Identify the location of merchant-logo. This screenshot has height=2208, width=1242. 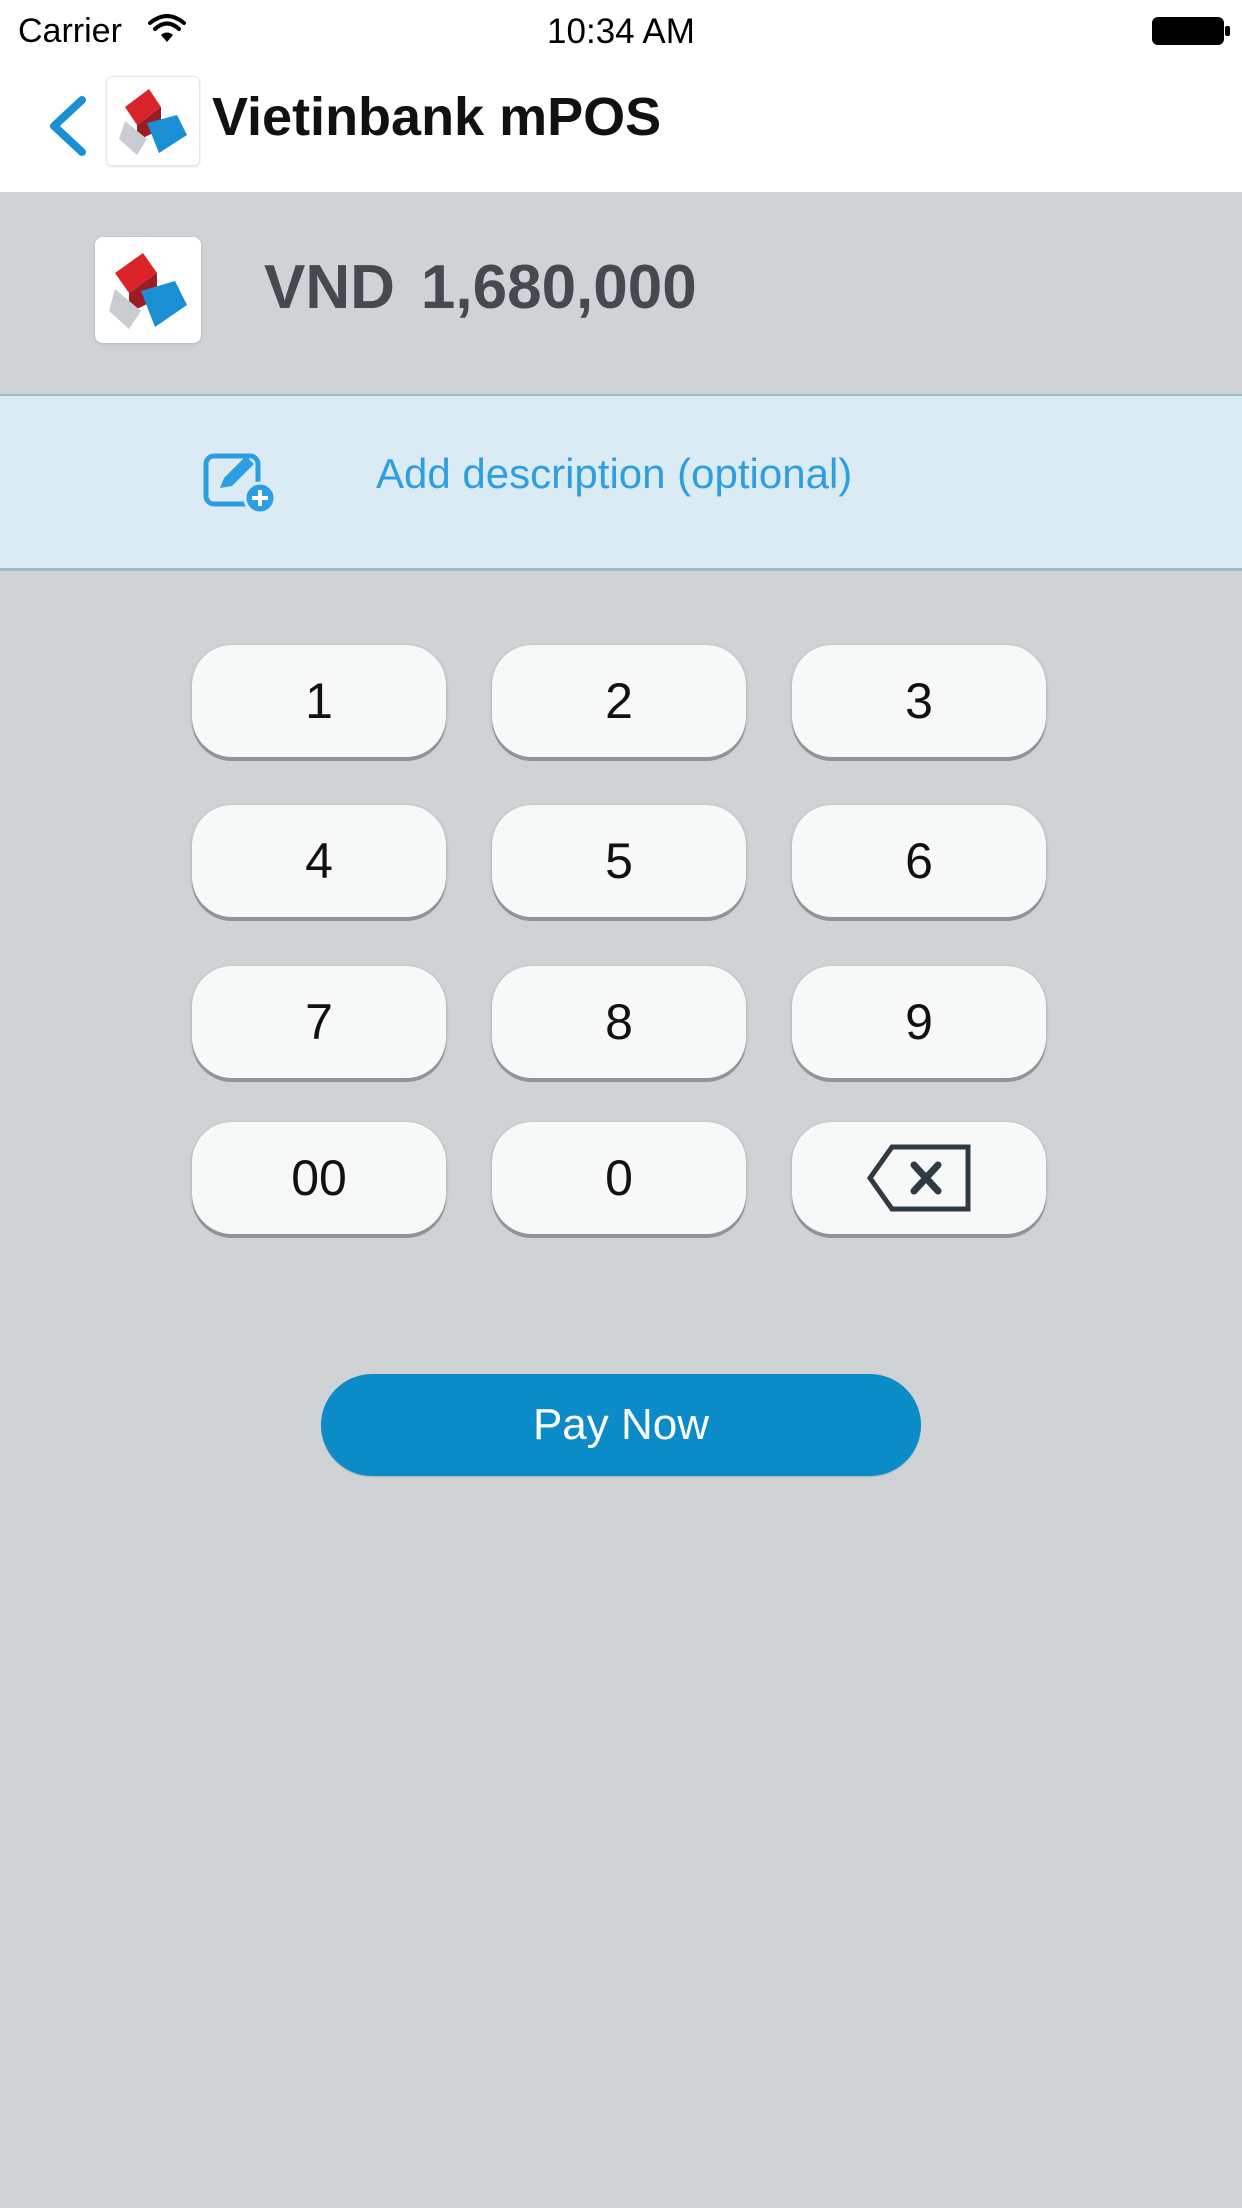
(148, 290).